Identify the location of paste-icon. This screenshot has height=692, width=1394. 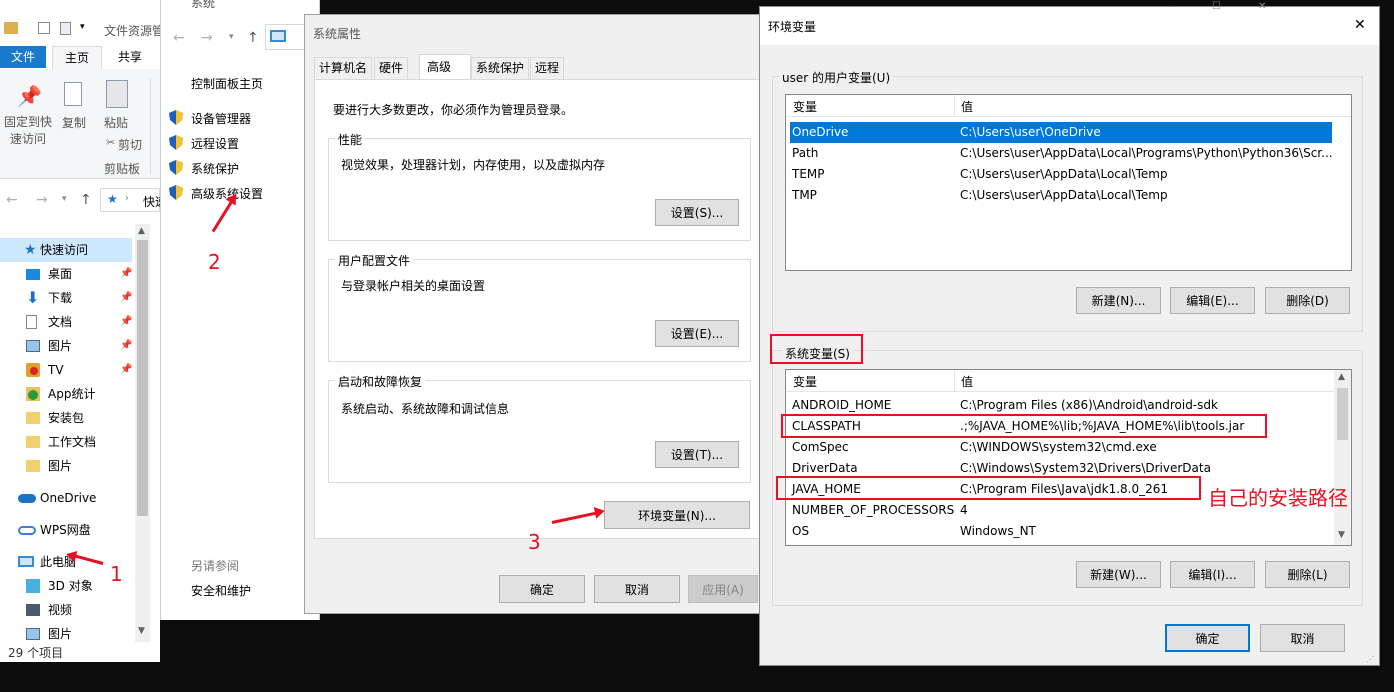
(117, 94).